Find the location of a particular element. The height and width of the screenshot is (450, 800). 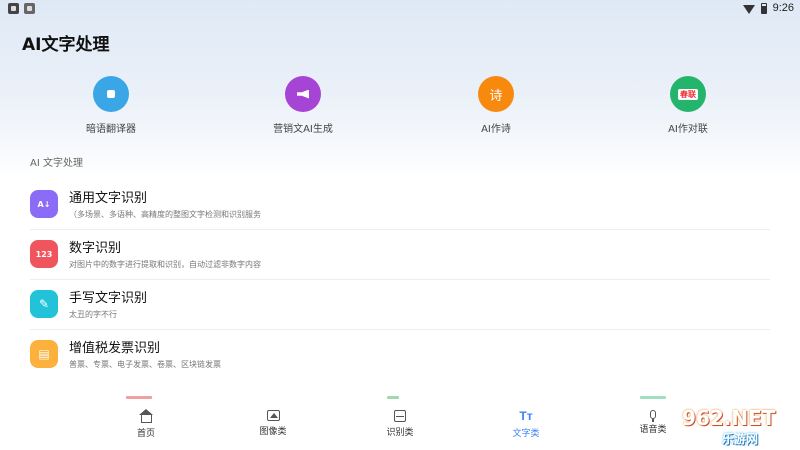

page-title: AI文字处理 is located at coordinates (66, 45).